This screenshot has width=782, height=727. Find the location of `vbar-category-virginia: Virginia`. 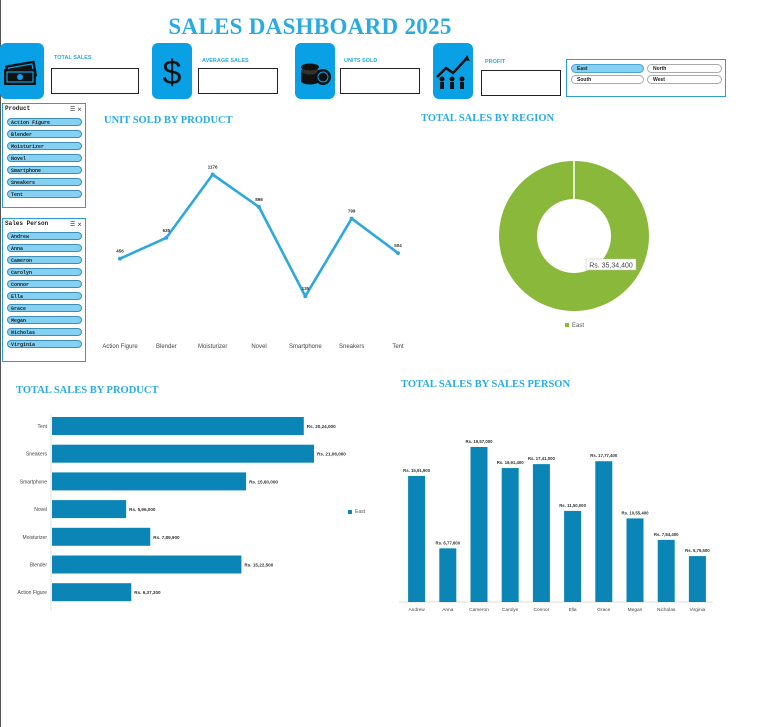

vbar-category-virginia: Virginia is located at coordinates (697, 610).